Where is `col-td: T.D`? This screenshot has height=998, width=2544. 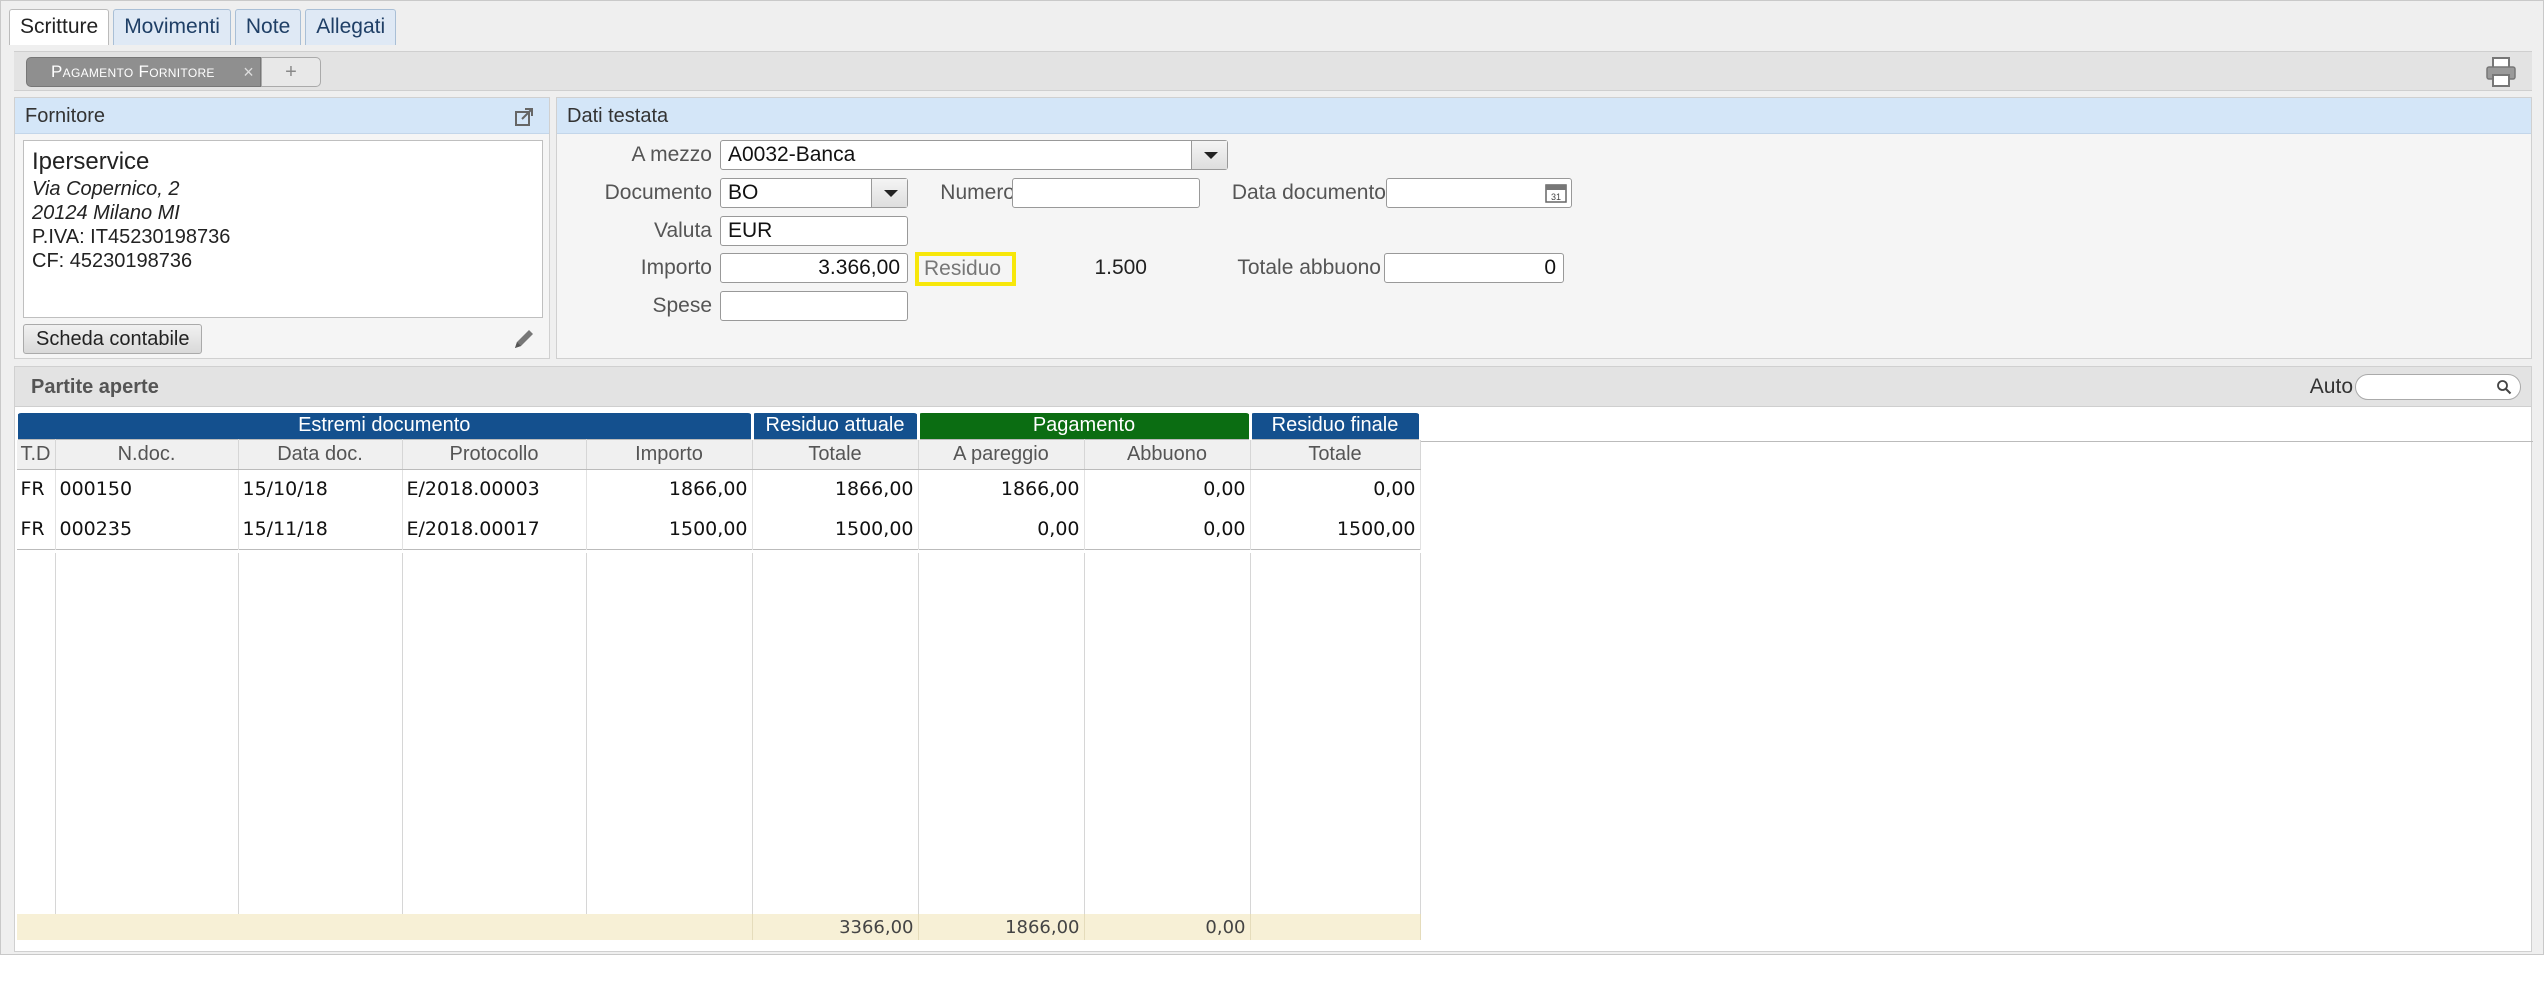
col-td: T.D is located at coordinates (36, 454).